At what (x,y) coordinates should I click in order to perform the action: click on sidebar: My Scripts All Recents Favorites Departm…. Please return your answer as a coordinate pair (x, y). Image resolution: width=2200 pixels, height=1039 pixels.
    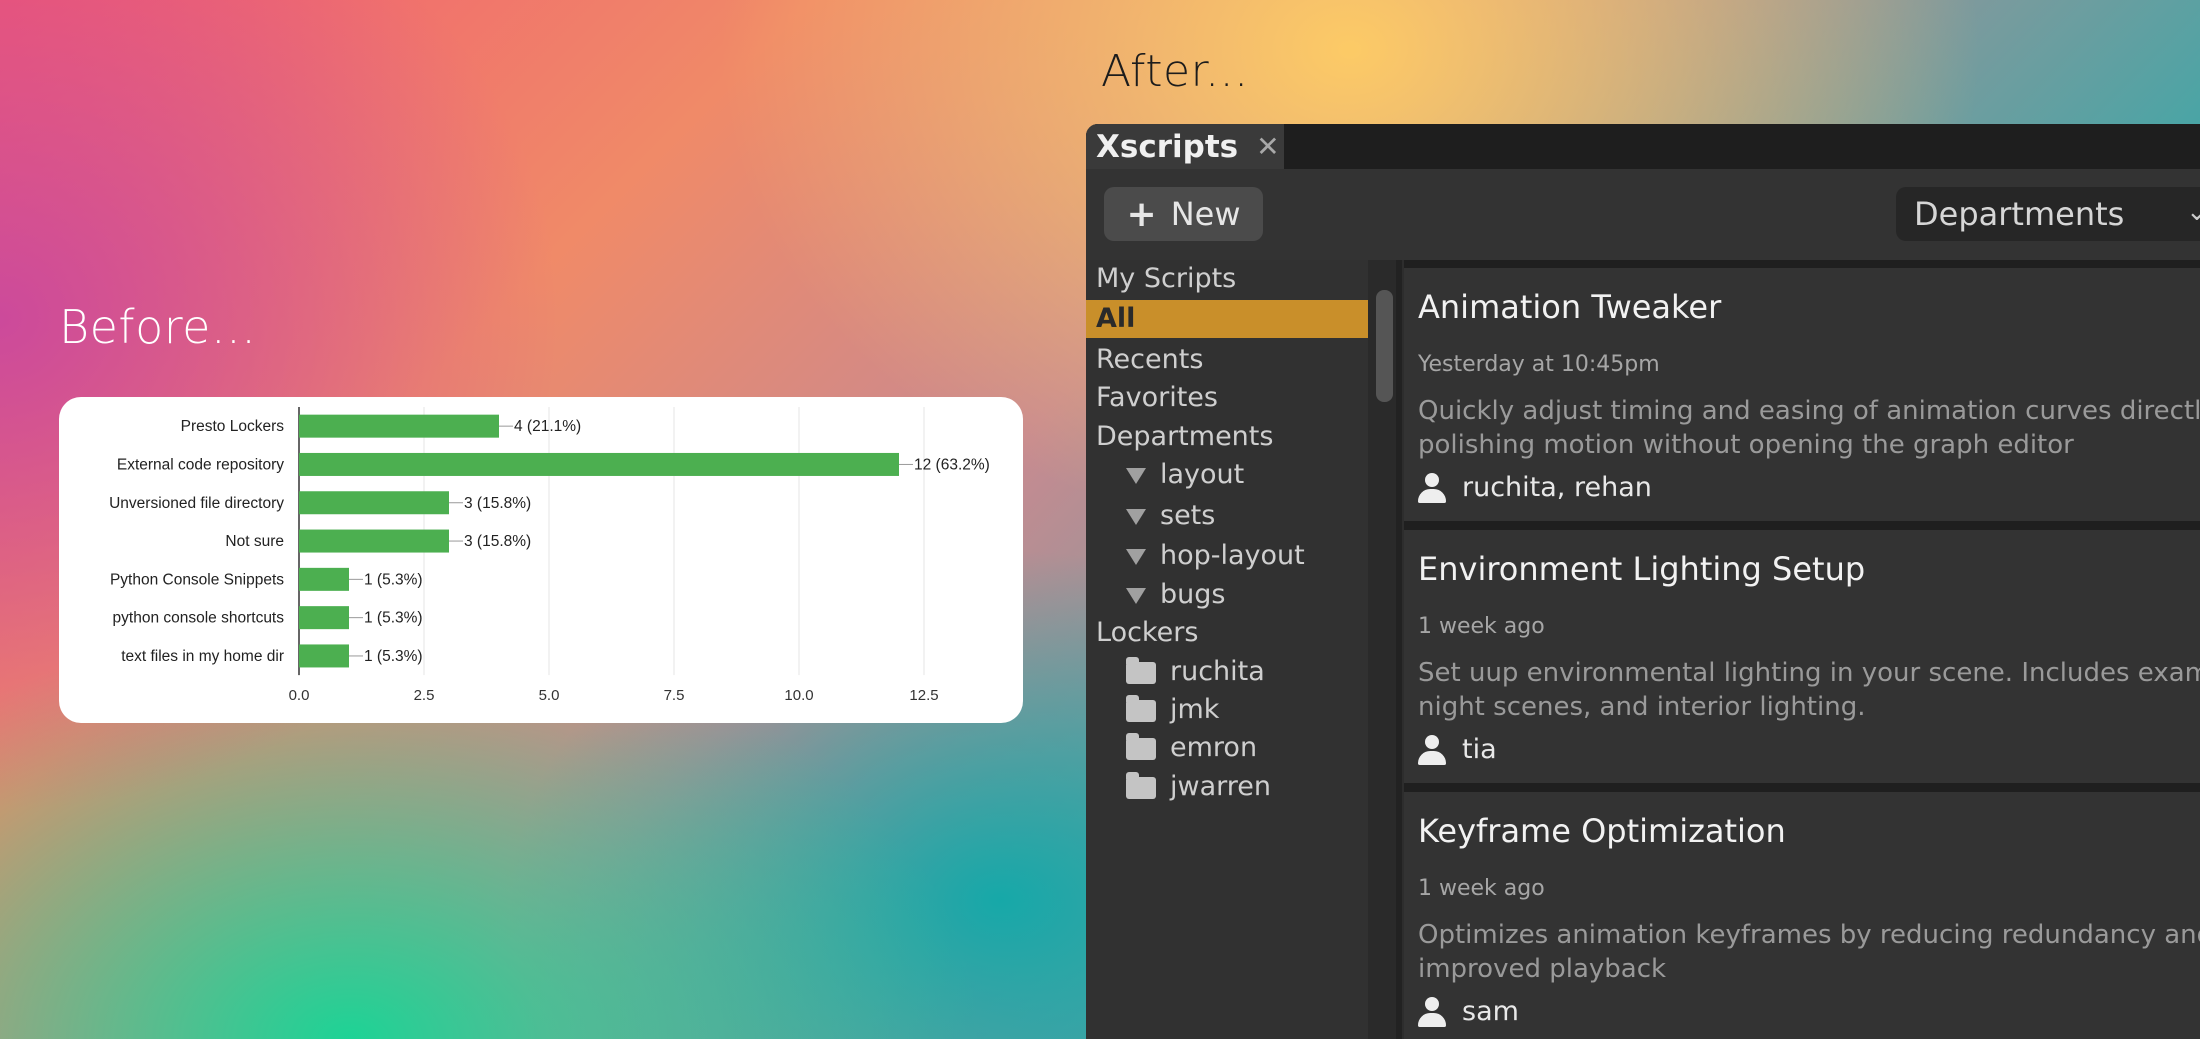
    Looking at the image, I should click on (1241, 649).